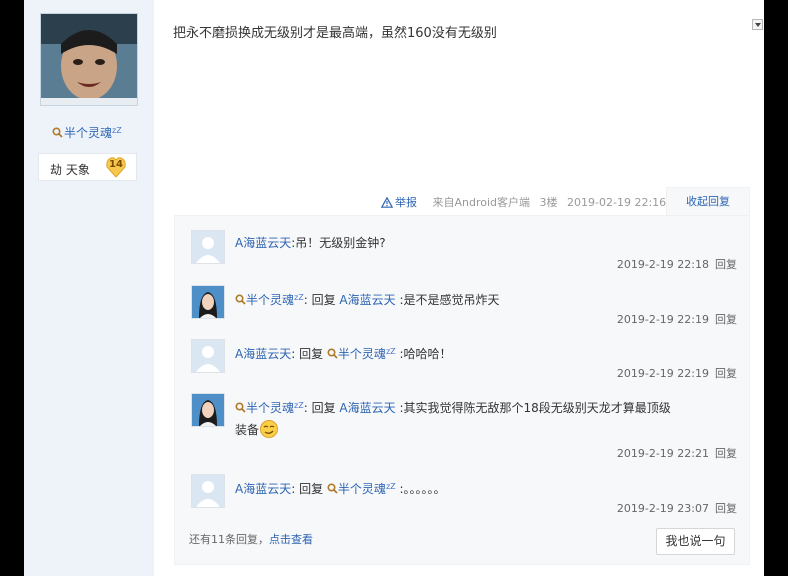  What do you see at coordinates (535, 408) in the screenshot?
I see `reply-text: :其实我觉得陈无敌那个18段无级别天龙才算最顶级` at bounding box center [535, 408].